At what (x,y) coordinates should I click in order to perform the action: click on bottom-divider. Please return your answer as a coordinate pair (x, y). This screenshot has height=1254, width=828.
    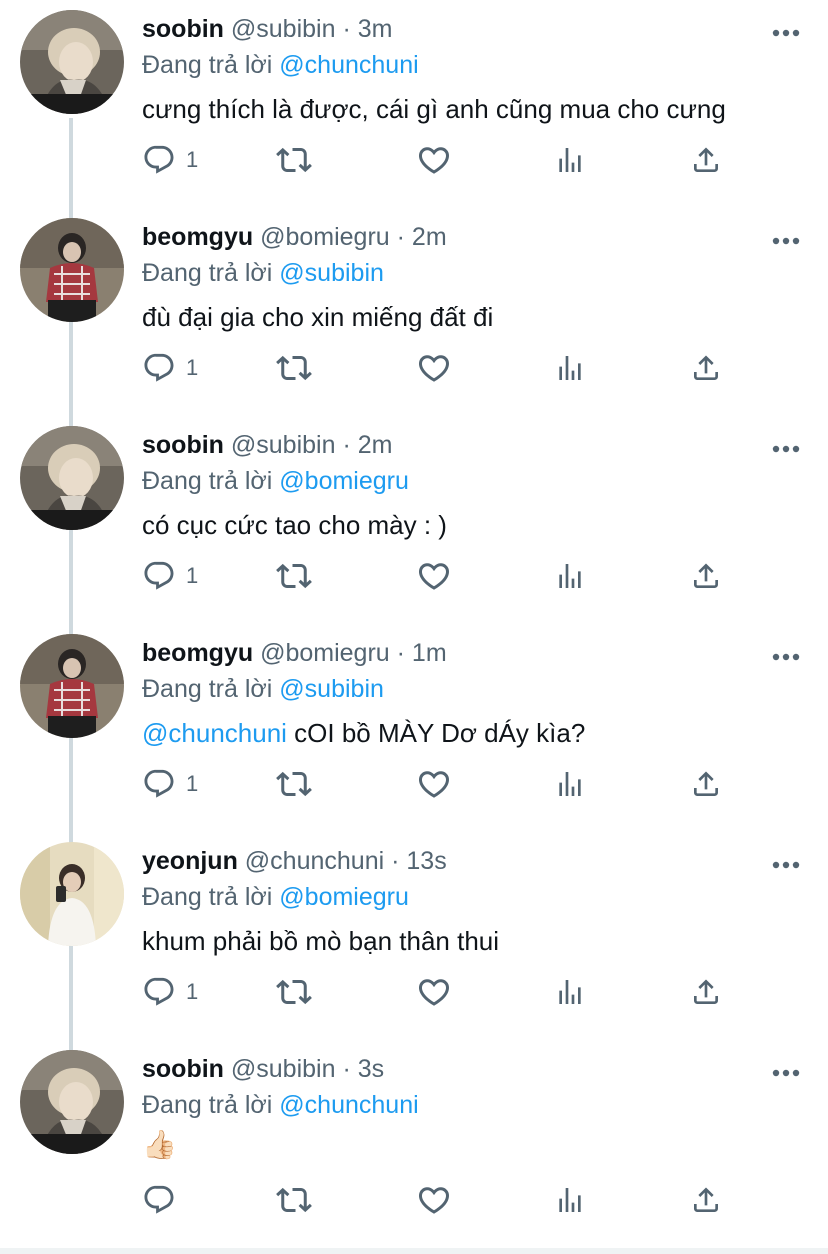
    Looking at the image, I should click on (414, 1251).